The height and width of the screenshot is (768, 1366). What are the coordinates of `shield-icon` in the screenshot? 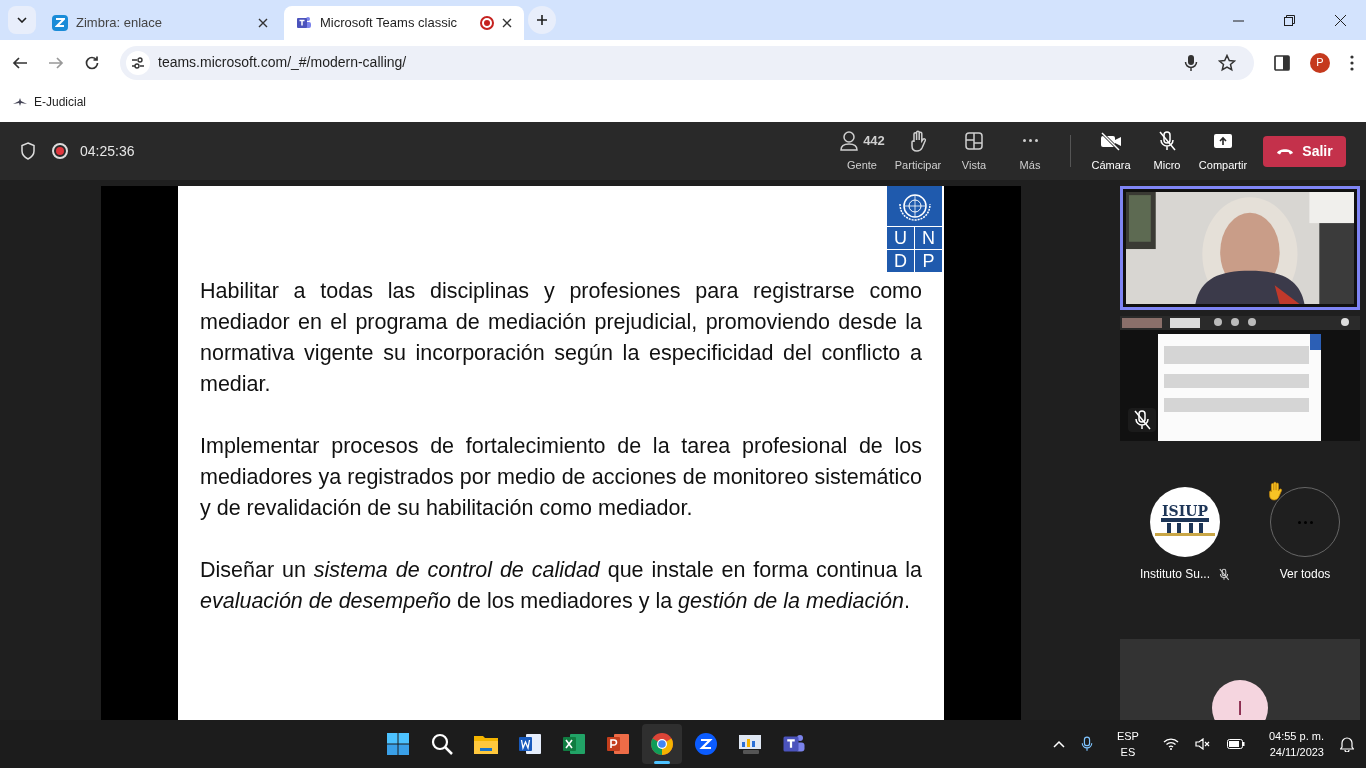 It's located at (28, 151).